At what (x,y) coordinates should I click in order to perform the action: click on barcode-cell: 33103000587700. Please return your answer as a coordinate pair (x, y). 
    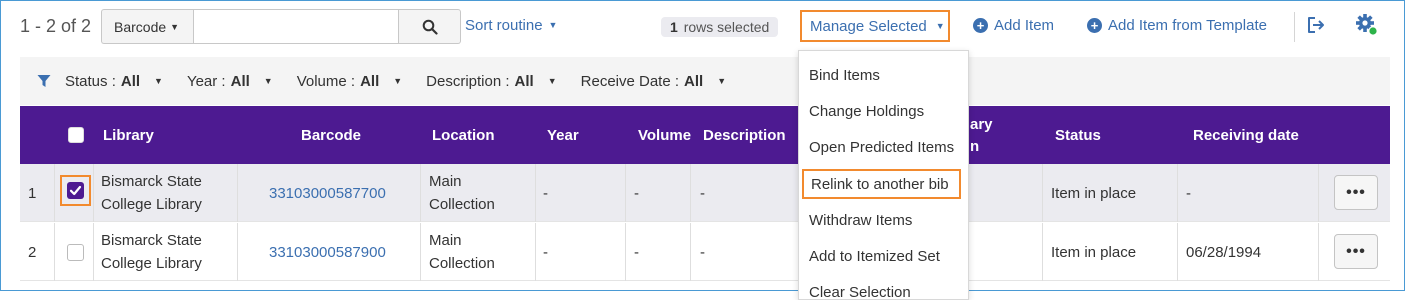
    Looking at the image, I should click on (327, 193).